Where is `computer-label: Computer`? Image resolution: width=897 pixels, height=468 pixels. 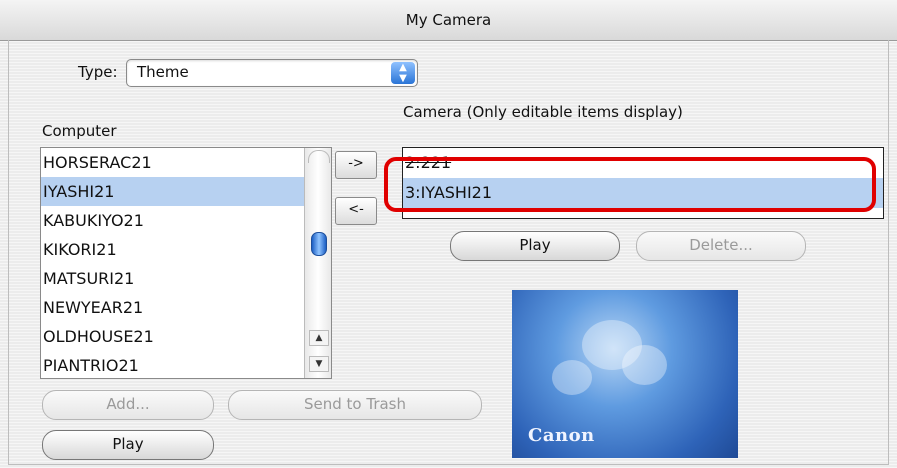 computer-label: Computer is located at coordinates (79, 131).